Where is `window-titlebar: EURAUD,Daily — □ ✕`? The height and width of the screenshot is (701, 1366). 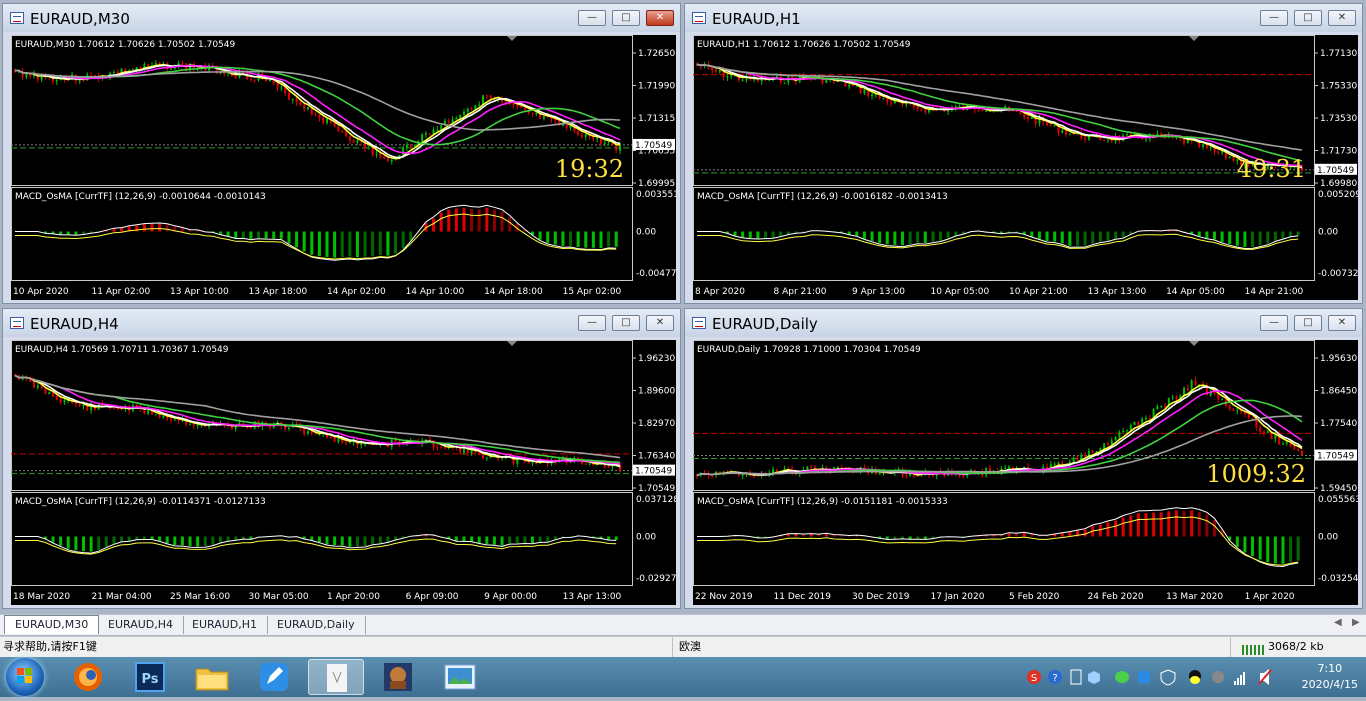
window-titlebar: EURAUD,Daily — □ ✕ is located at coordinates (1023, 323).